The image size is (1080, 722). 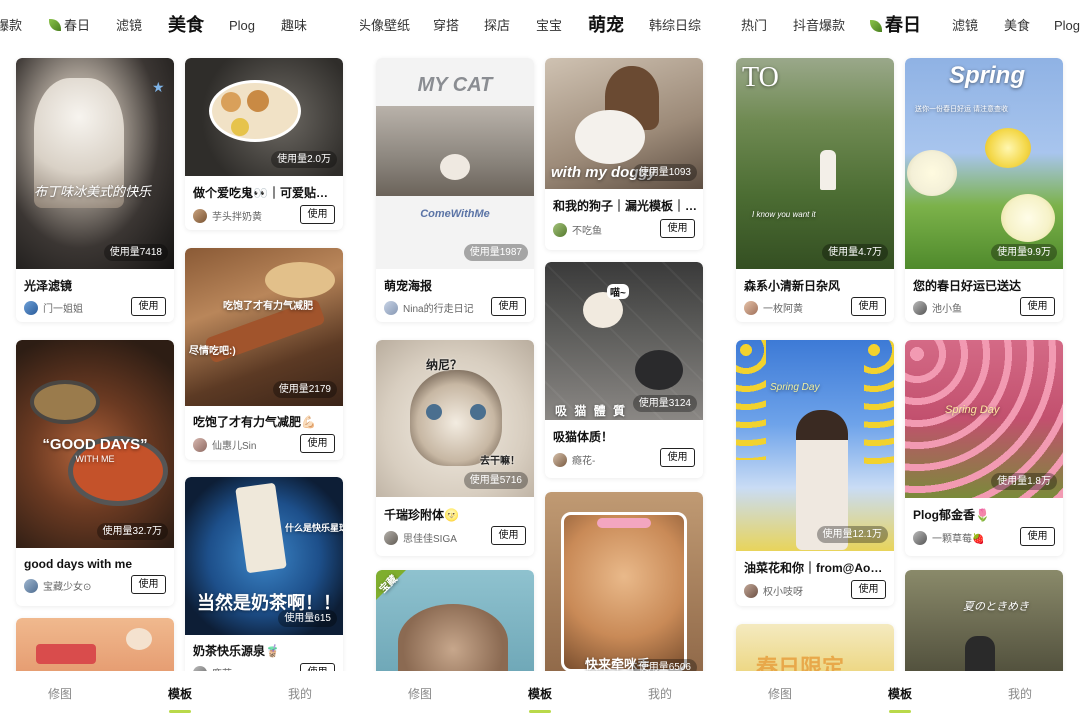 What do you see at coordinates (264, 117) in the screenshot?
I see `template-thumbnail: 使用量2.0万` at bounding box center [264, 117].